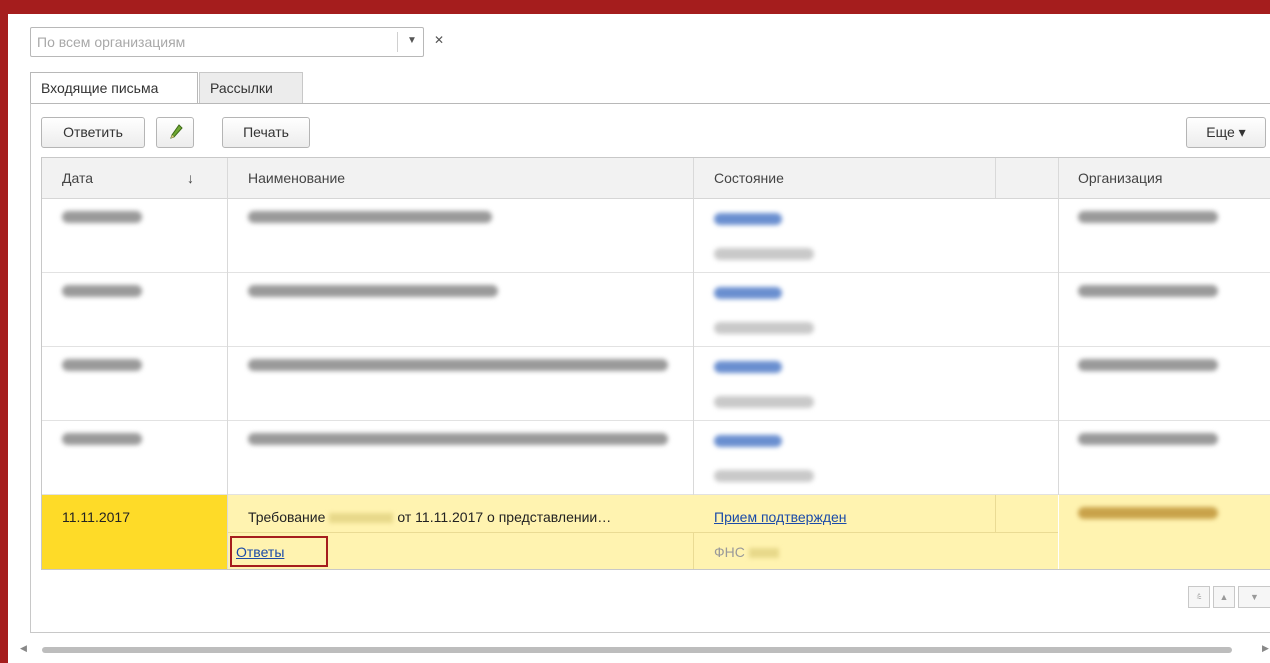 This screenshot has width=1270, height=663. What do you see at coordinates (114, 88) in the screenshot?
I see `tab-incoming: Входящие письма` at bounding box center [114, 88].